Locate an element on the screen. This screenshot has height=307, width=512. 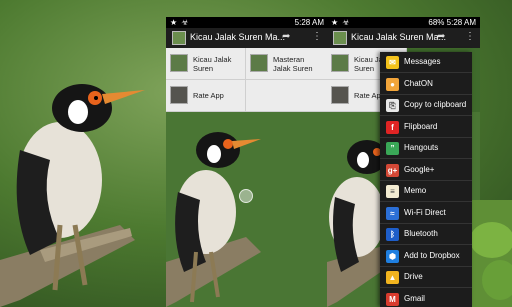
clipboard-icon: ⎘ is located at coordinates (392, 105).